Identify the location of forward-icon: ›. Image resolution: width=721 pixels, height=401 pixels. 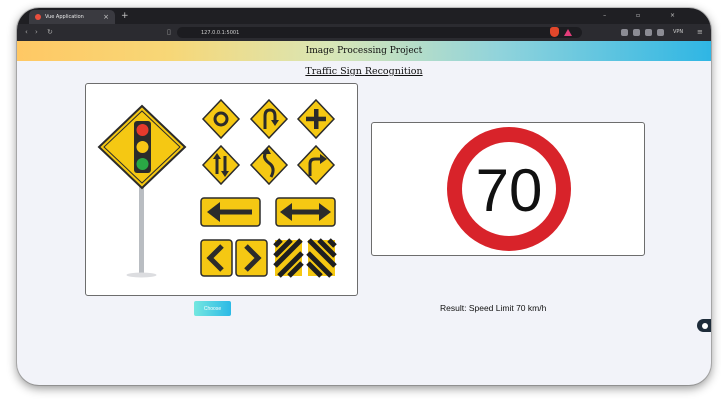
(36, 32).